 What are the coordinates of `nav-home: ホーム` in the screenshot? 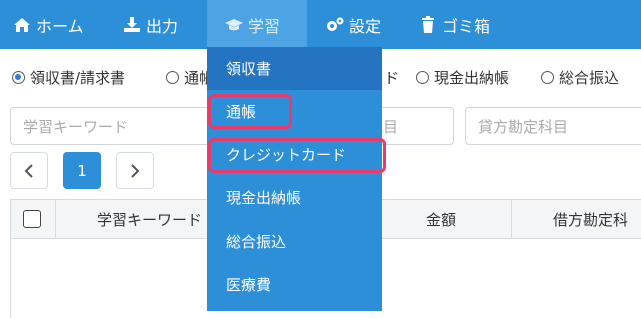 It's located at (48, 24).